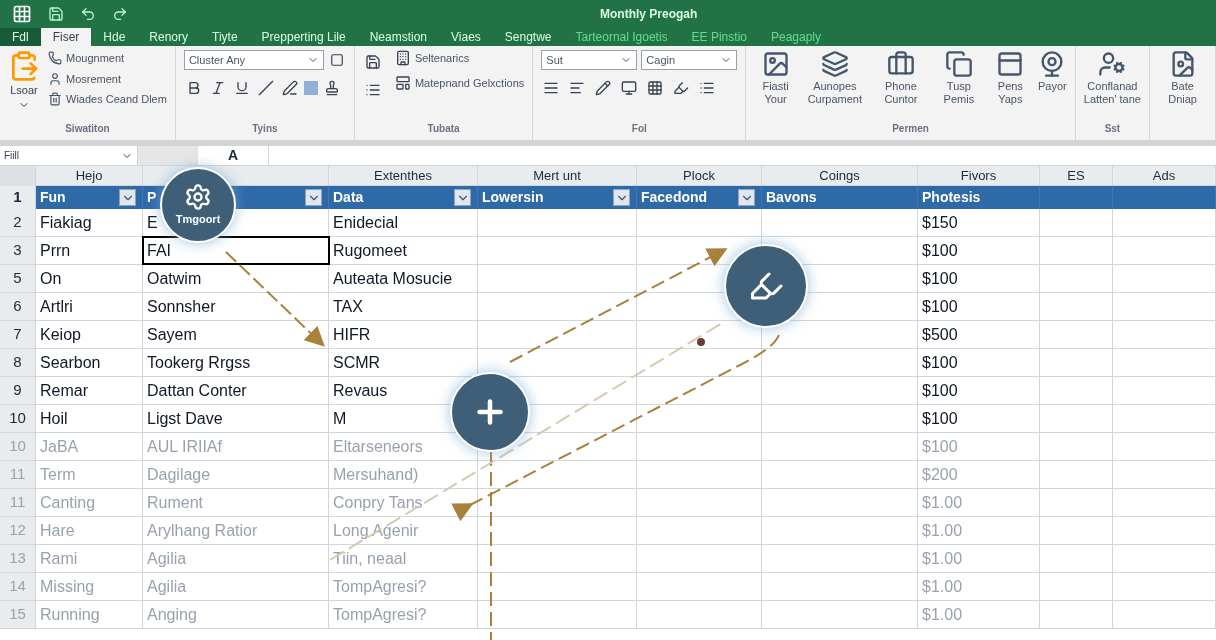 The width and height of the screenshot is (1216, 640). What do you see at coordinates (179, 474) in the screenshot?
I see `table-cell-text: Dagilage` at bounding box center [179, 474].